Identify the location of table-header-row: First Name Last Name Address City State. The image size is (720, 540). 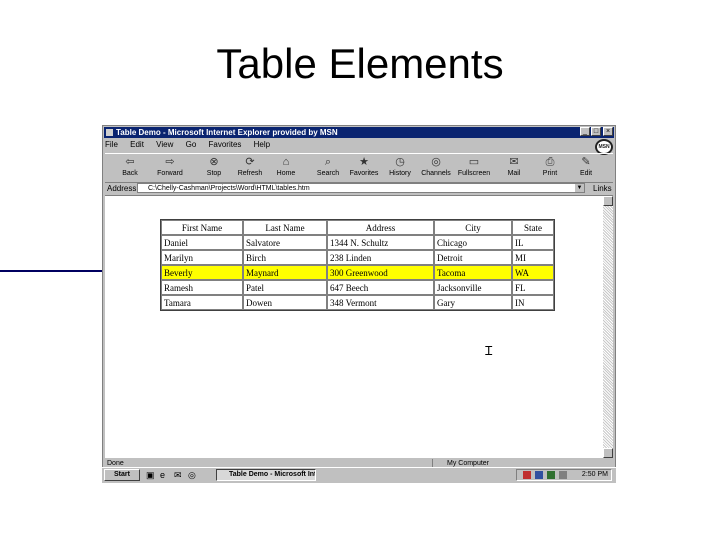
(357, 227).